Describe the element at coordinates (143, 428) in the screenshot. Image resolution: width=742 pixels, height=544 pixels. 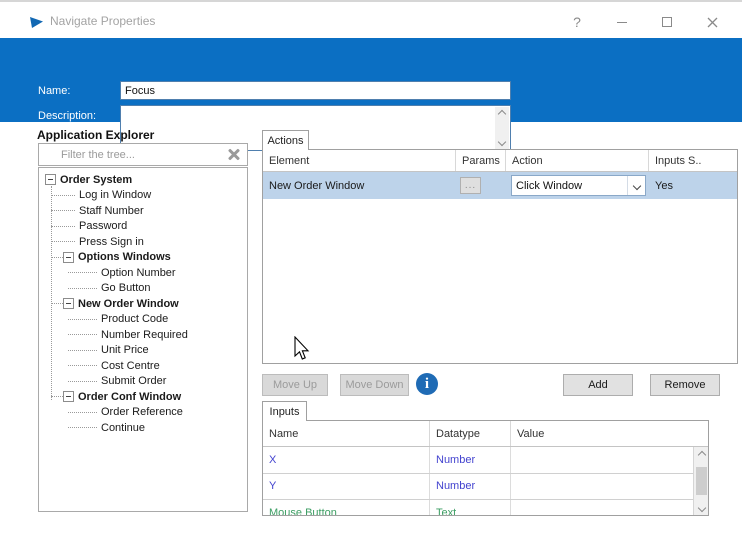
I see `tree-item-continue: Continue` at that location.